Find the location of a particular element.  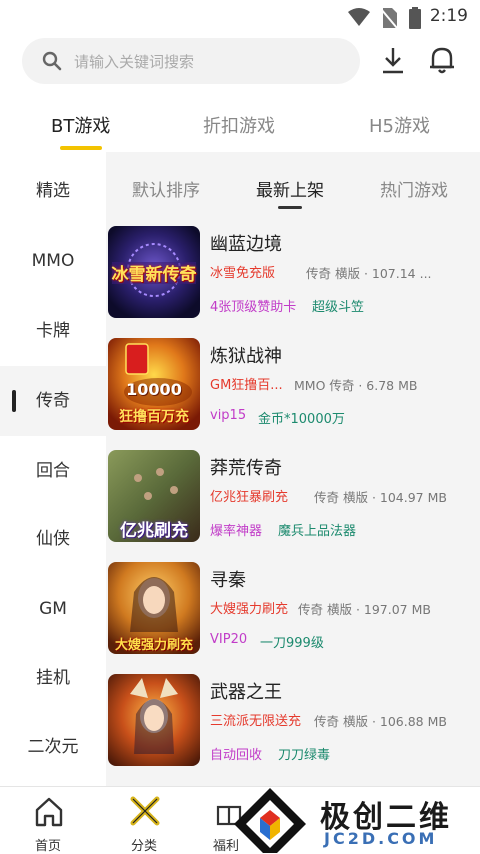

thumbnail-banner-text: 狂撸百万充 is located at coordinates (154, 417).